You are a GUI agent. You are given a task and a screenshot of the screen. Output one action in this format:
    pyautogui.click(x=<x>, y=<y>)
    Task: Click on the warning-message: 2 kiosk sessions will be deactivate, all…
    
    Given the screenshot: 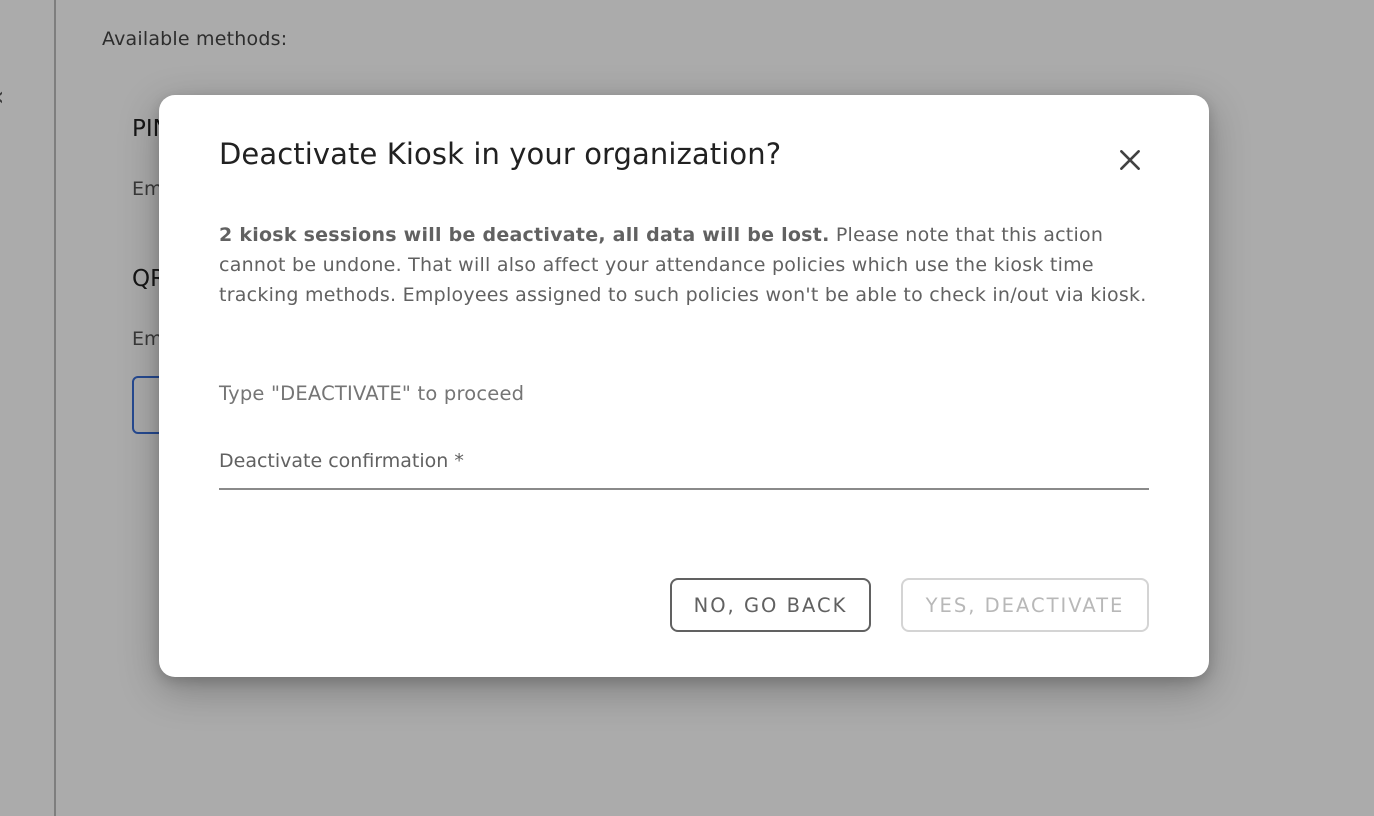 What is the action you would take?
    pyautogui.click(x=686, y=265)
    